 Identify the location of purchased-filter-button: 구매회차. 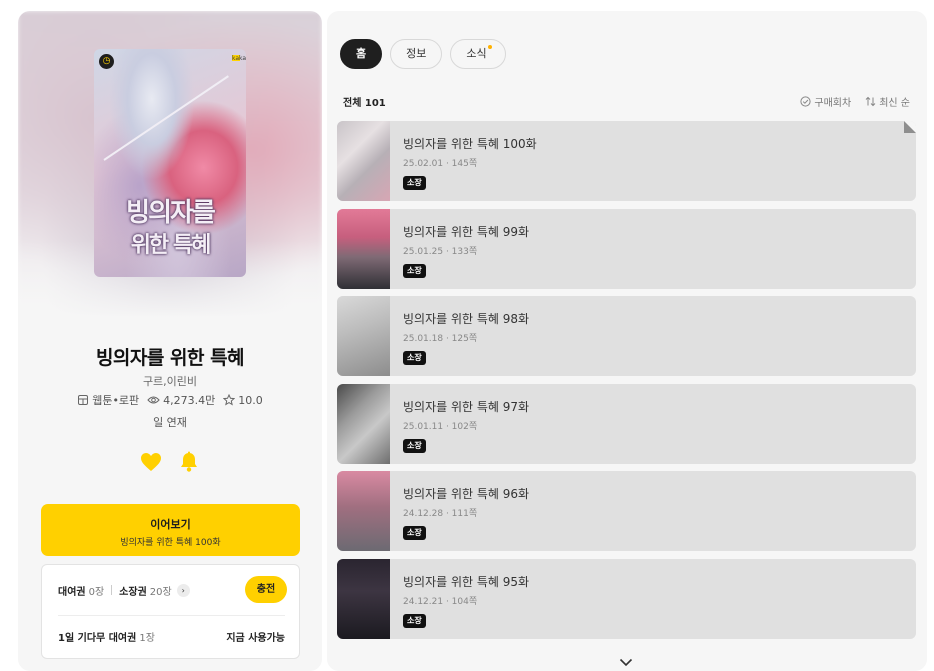
(825, 101).